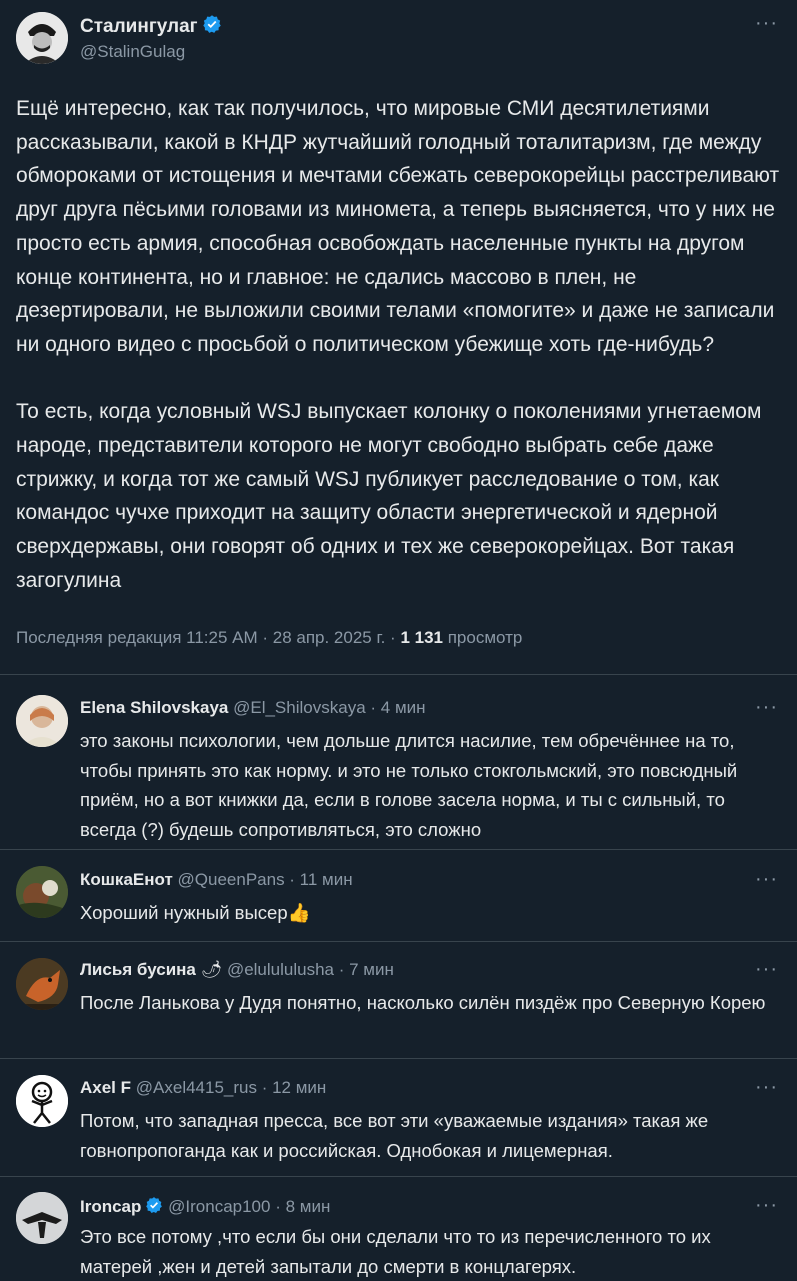  Describe the element at coordinates (299, 707) in the screenshot. I see `reply-author-handle: @El_Shilovskaya` at that location.